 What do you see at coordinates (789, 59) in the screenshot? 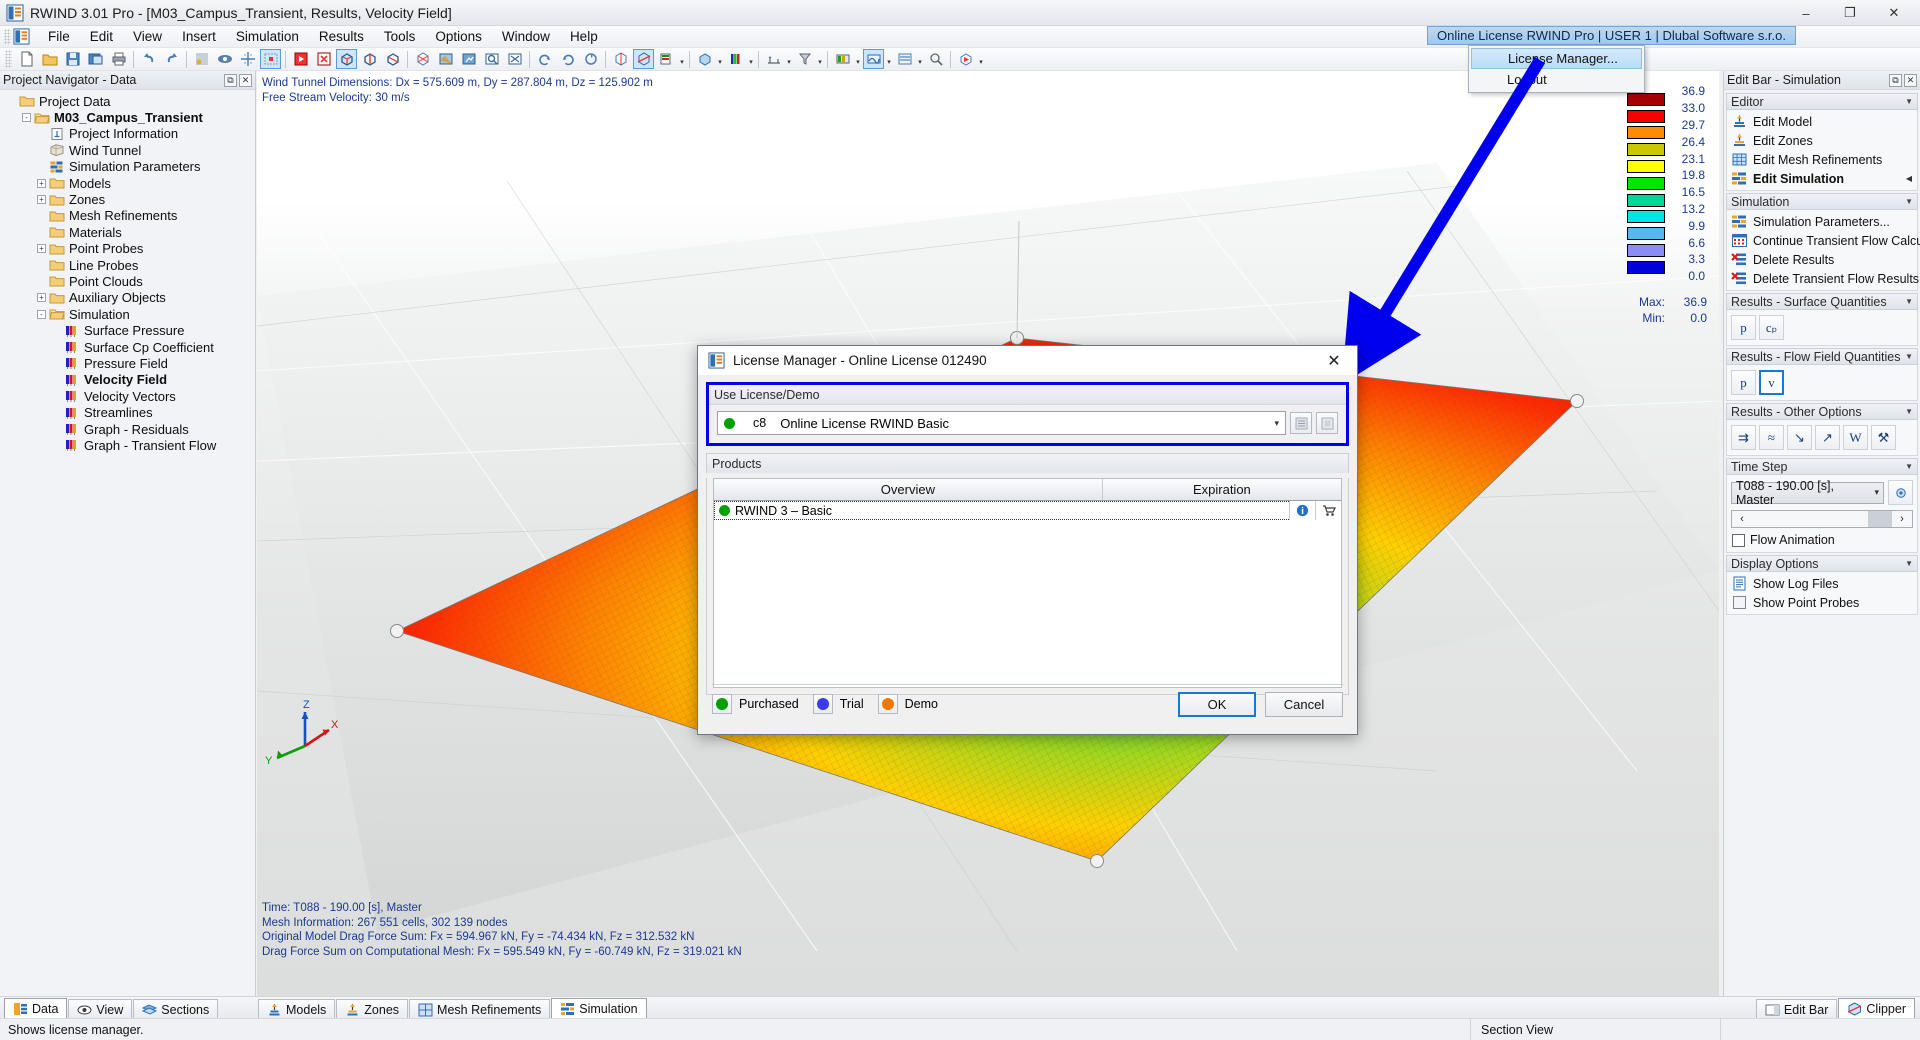
I see `measure-dropdown-arrow: ▾` at bounding box center [789, 59].